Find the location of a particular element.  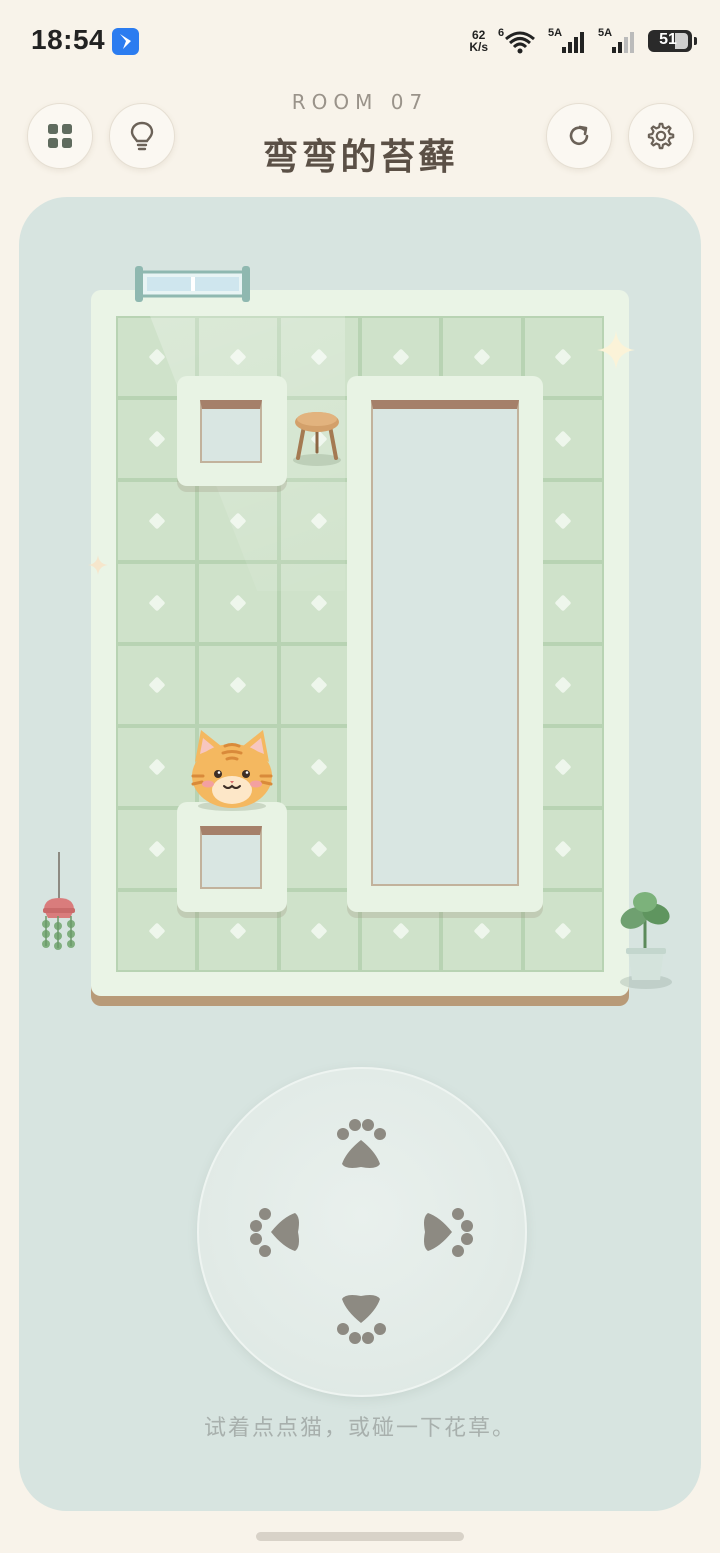

cat-icon is located at coordinates (232, 769).